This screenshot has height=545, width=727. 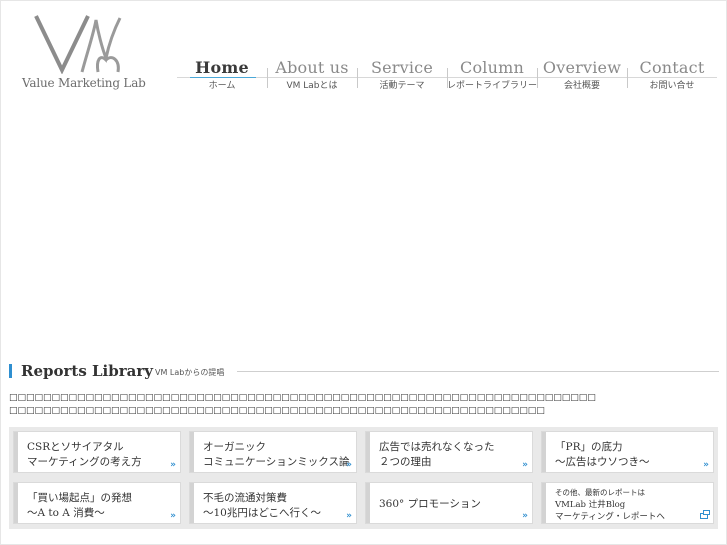 I want to click on section-title: Reports Library, so click(x=87, y=371).